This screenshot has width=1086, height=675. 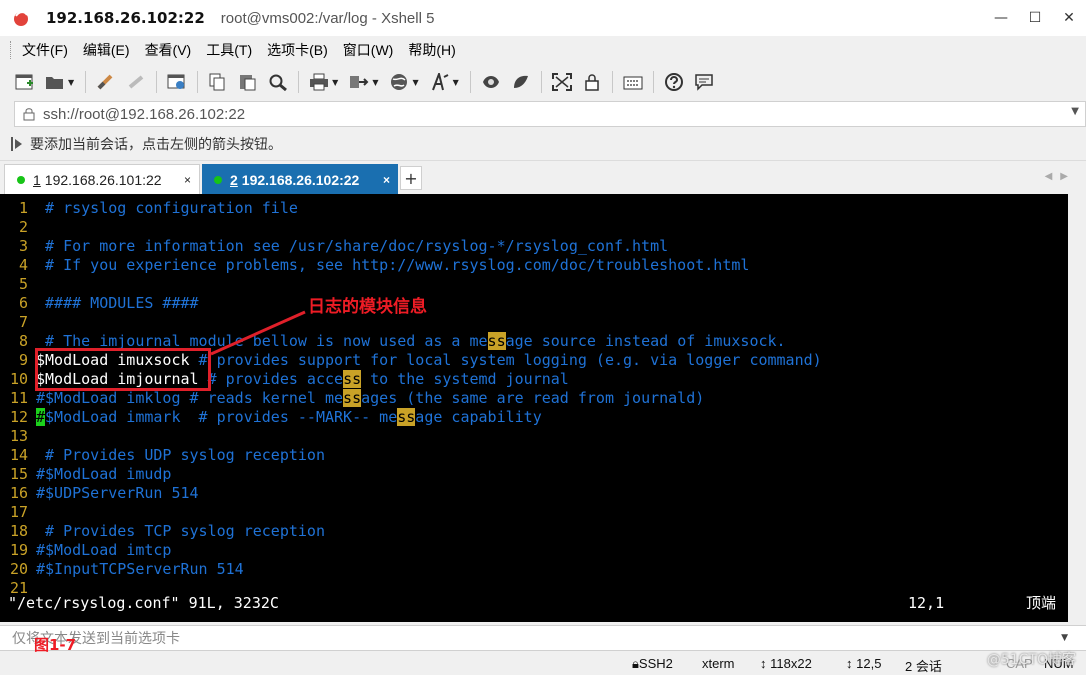 What do you see at coordinates (765, 663) in the screenshot?
I see `resize-icon: ↕` at bounding box center [765, 663].